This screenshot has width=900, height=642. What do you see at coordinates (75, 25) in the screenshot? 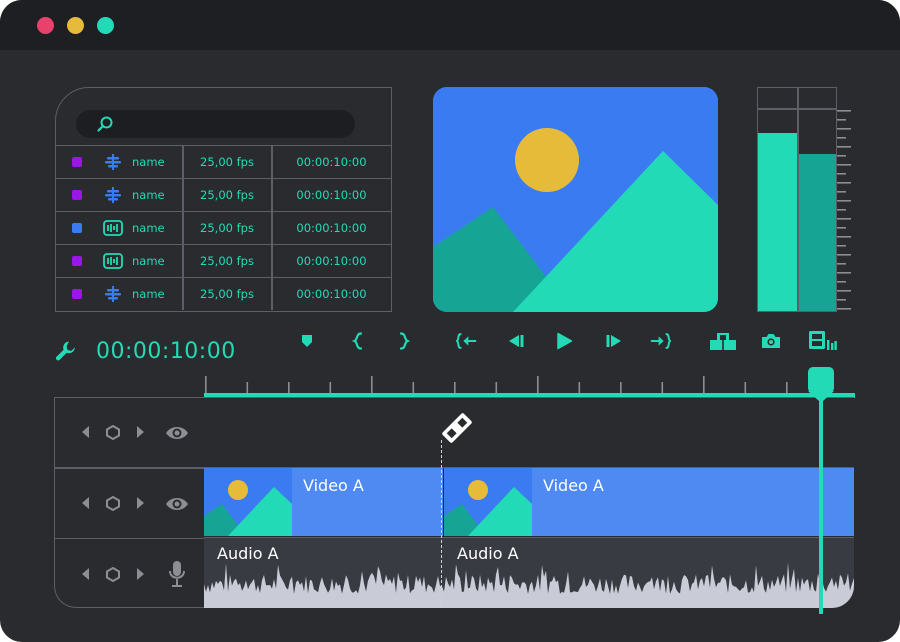
I see `minimize-window-button` at bounding box center [75, 25].